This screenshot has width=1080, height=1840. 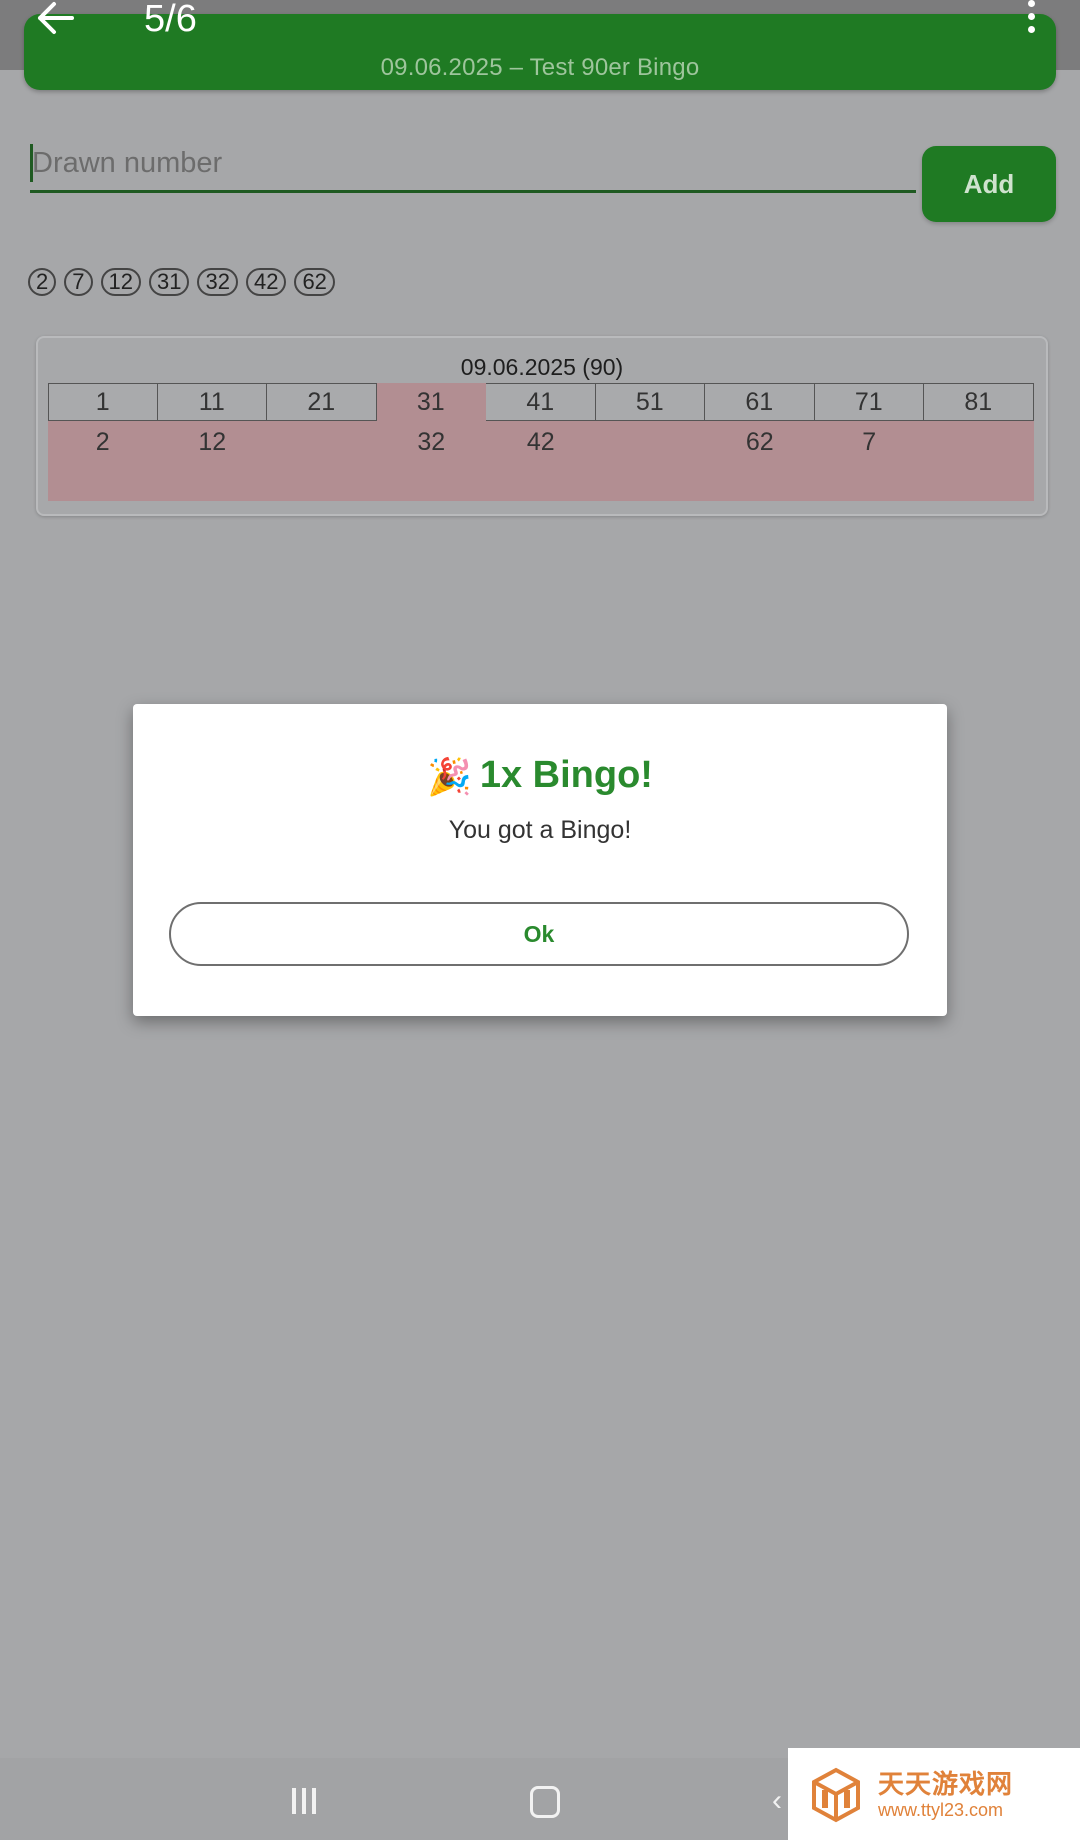 I want to click on card-cell: 42, so click(x=540, y=442).